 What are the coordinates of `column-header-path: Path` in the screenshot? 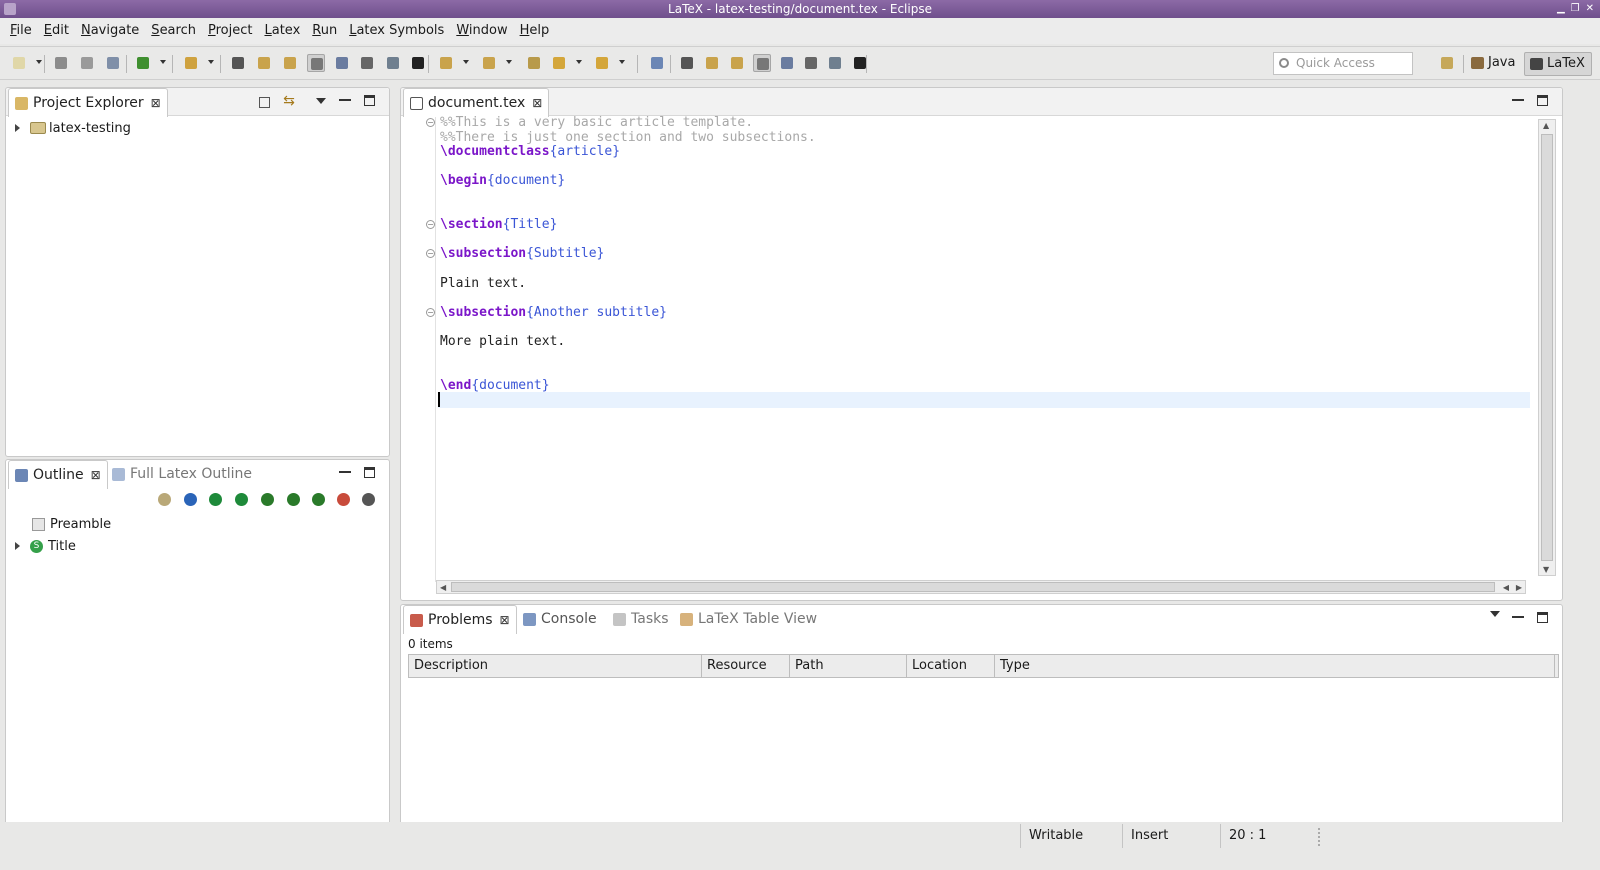 It's located at (848, 666).